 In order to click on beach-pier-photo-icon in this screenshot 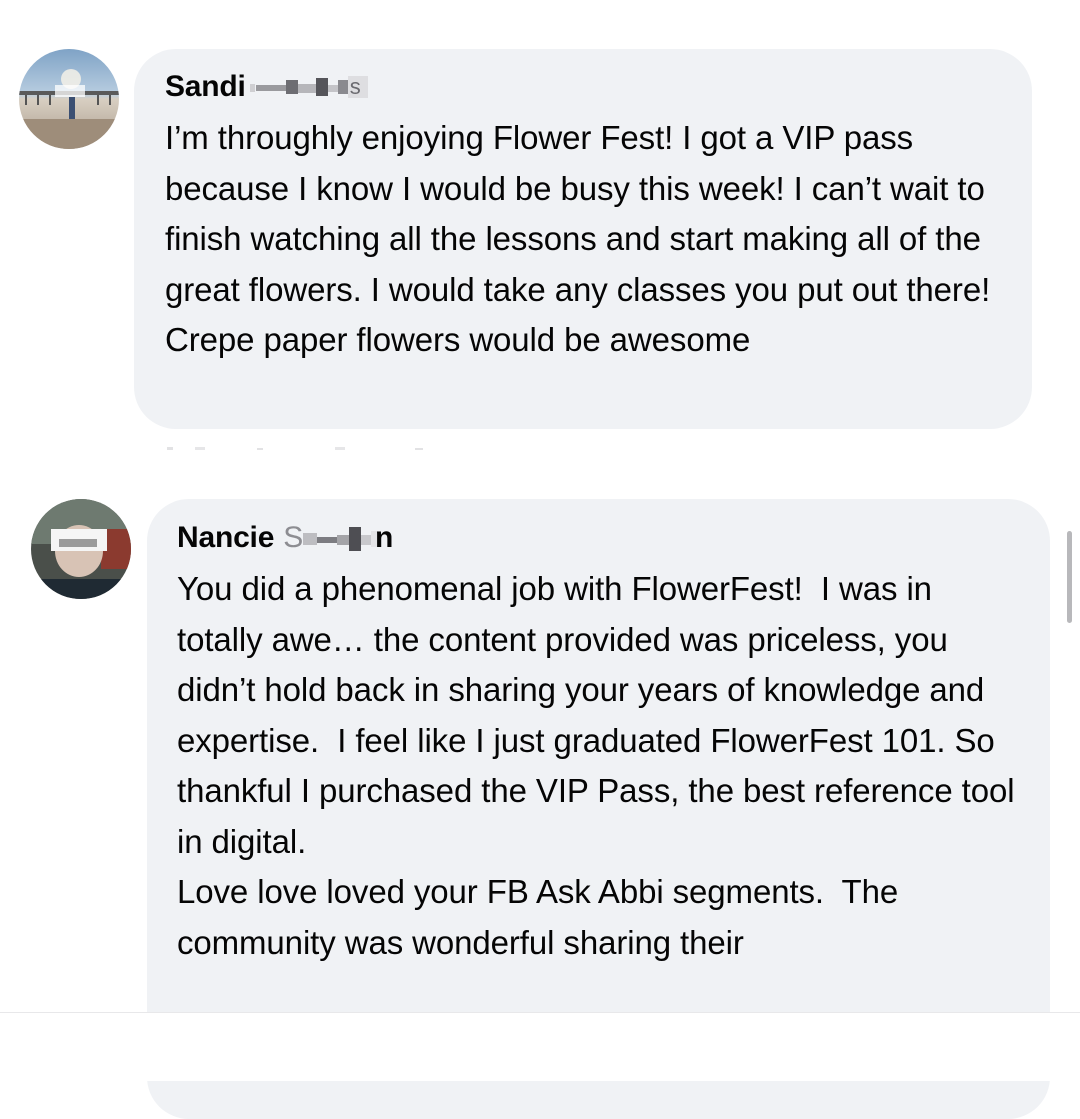, I will do `click(69, 99)`.